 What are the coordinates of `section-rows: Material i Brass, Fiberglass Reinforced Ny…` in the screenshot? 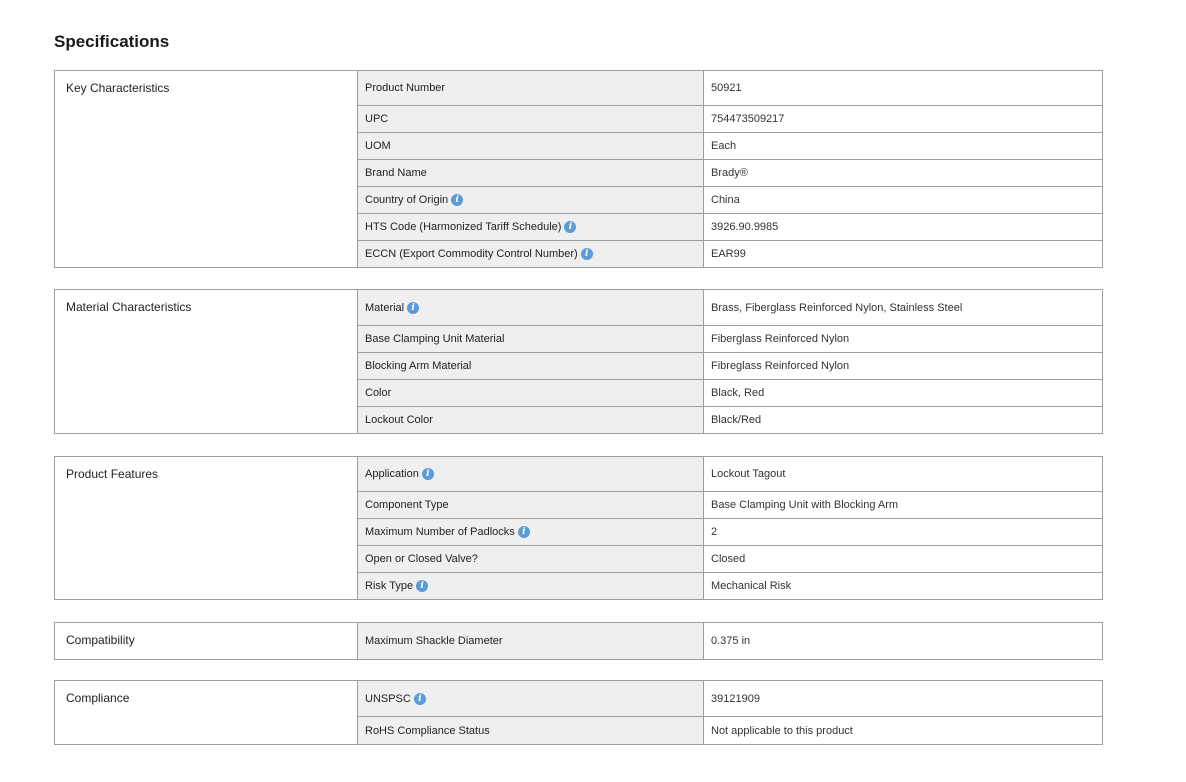 It's located at (730, 361).